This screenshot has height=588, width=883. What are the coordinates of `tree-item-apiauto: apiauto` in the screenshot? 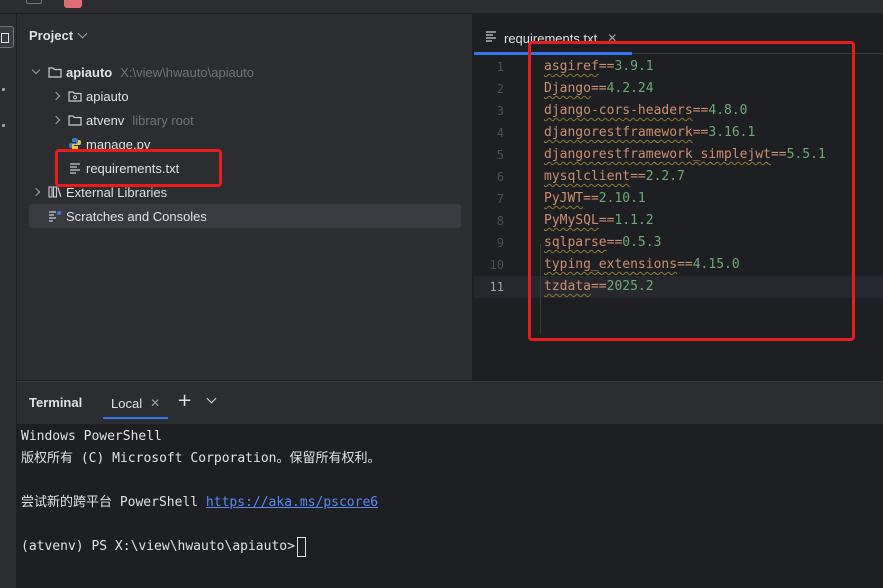 It's located at (89, 96).